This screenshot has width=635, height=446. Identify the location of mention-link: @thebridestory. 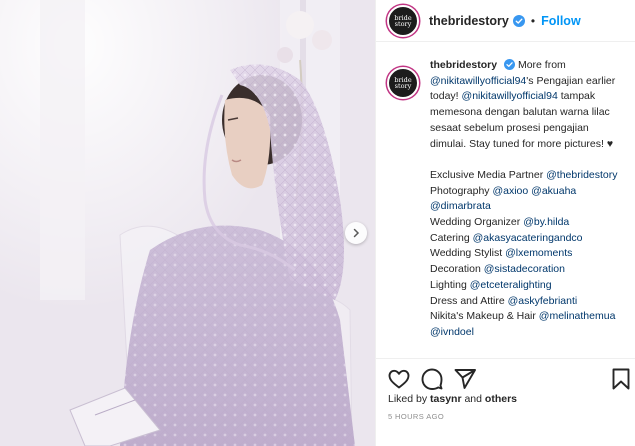
(581, 175).